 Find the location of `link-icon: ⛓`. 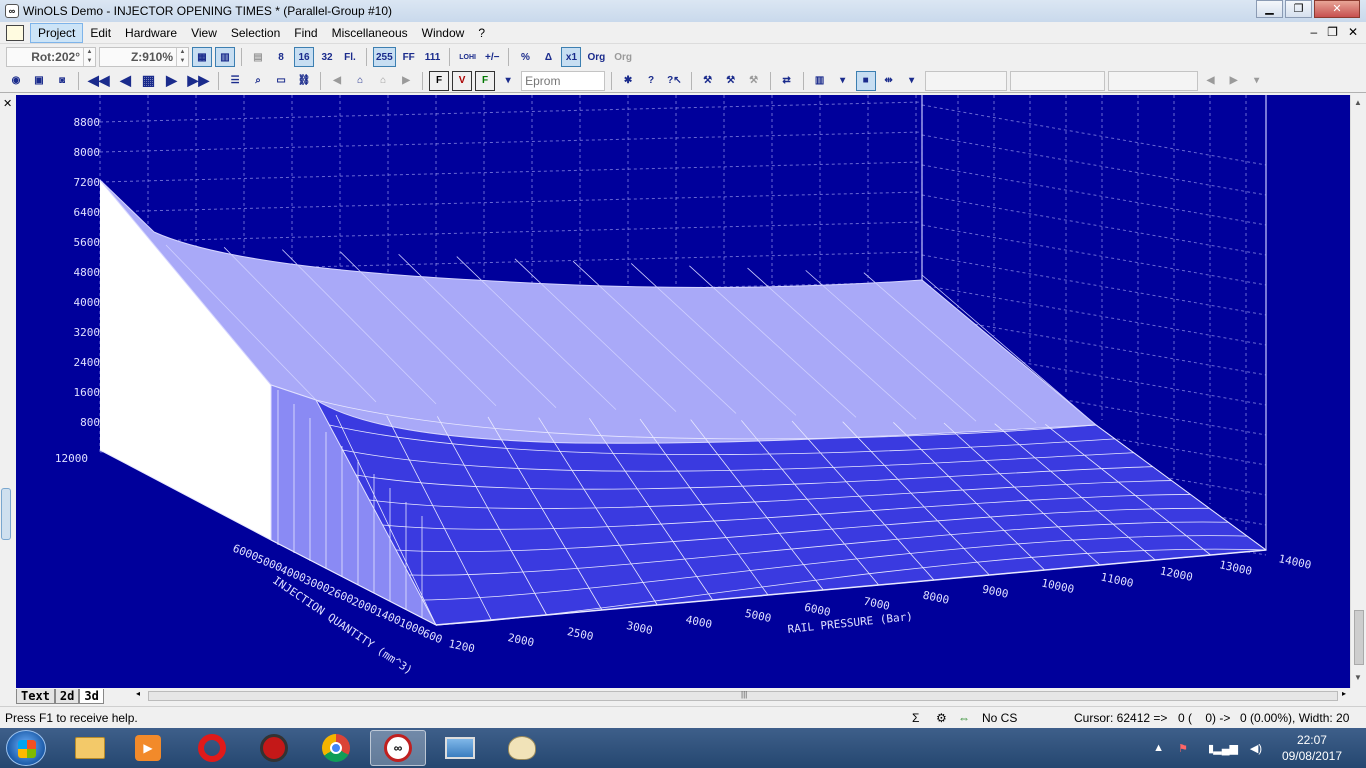

link-icon: ⛓ is located at coordinates (304, 81).